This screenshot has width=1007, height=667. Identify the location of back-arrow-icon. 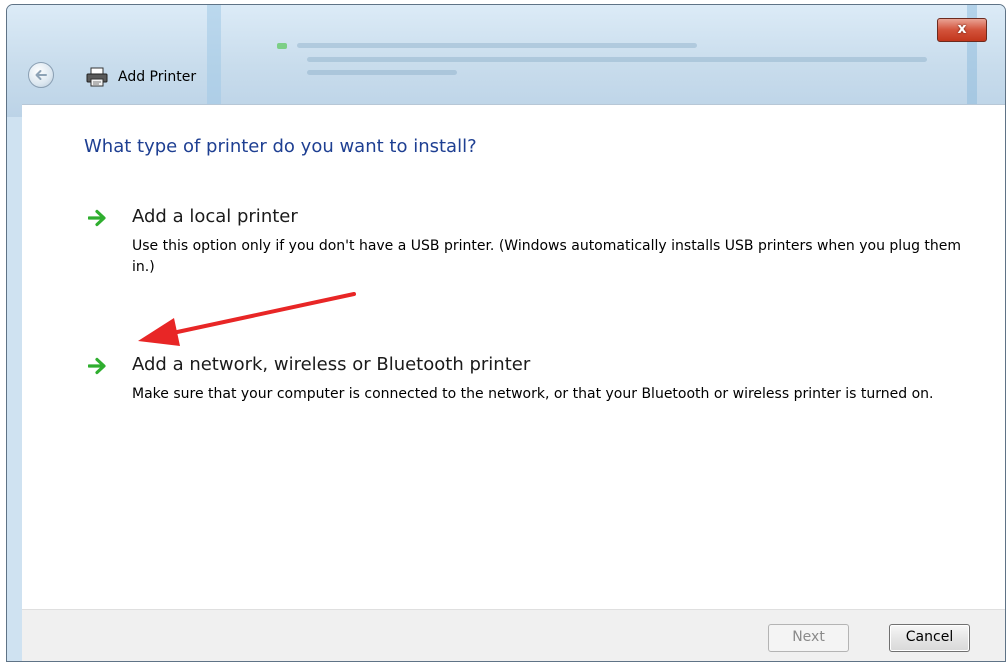
(41, 75).